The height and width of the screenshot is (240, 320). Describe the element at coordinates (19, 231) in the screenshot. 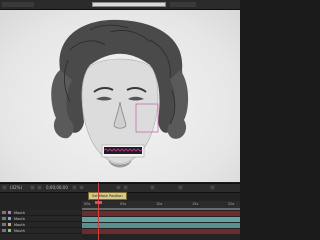

I see `layer-name: Mouth` at that location.